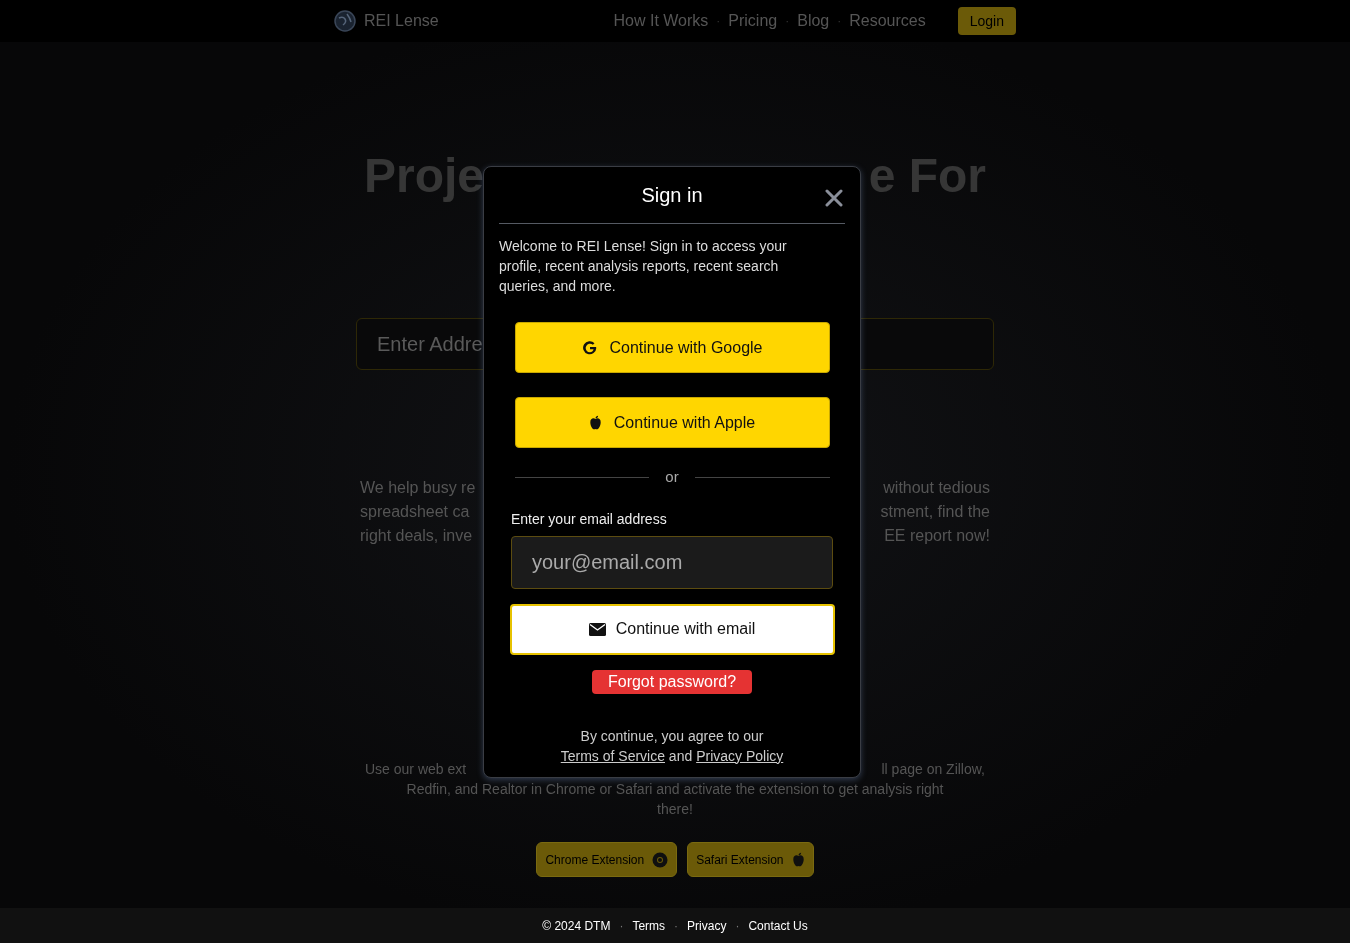 The width and height of the screenshot is (1350, 943). What do you see at coordinates (401, 21) in the screenshot?
I see `brand-name: REI Lense` at bounding box center [401, 21].